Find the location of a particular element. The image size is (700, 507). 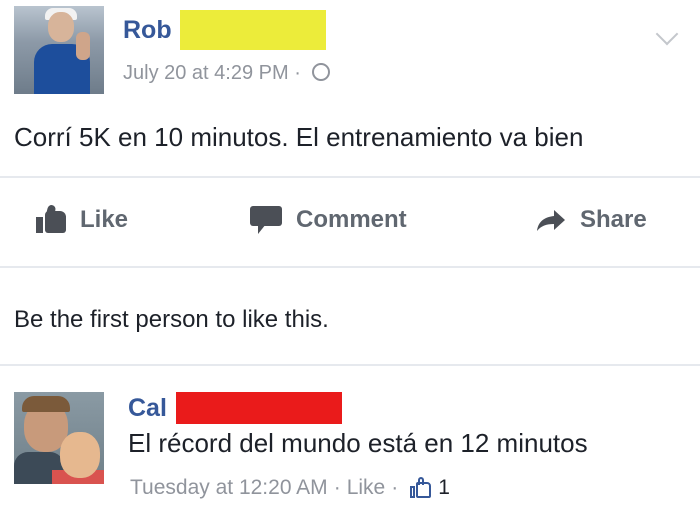

comment-meta: Tuesday at 12:20 AM · Like · 1 is located at coordinates (290, 488).